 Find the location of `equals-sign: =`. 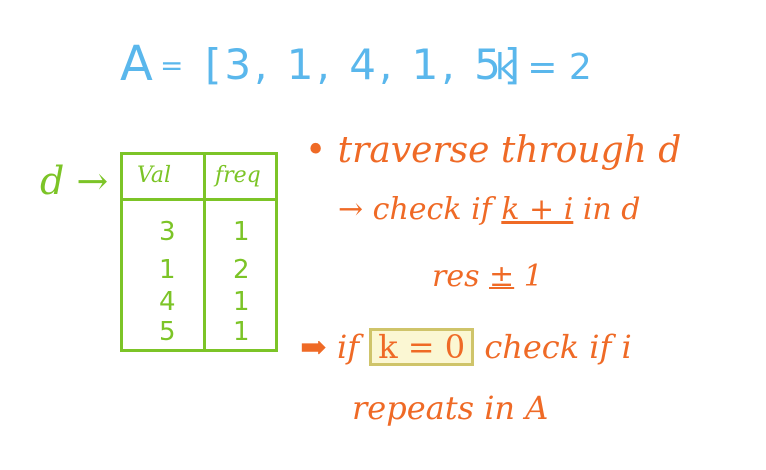

equals-sign: = is located at coordinates (172, 65).